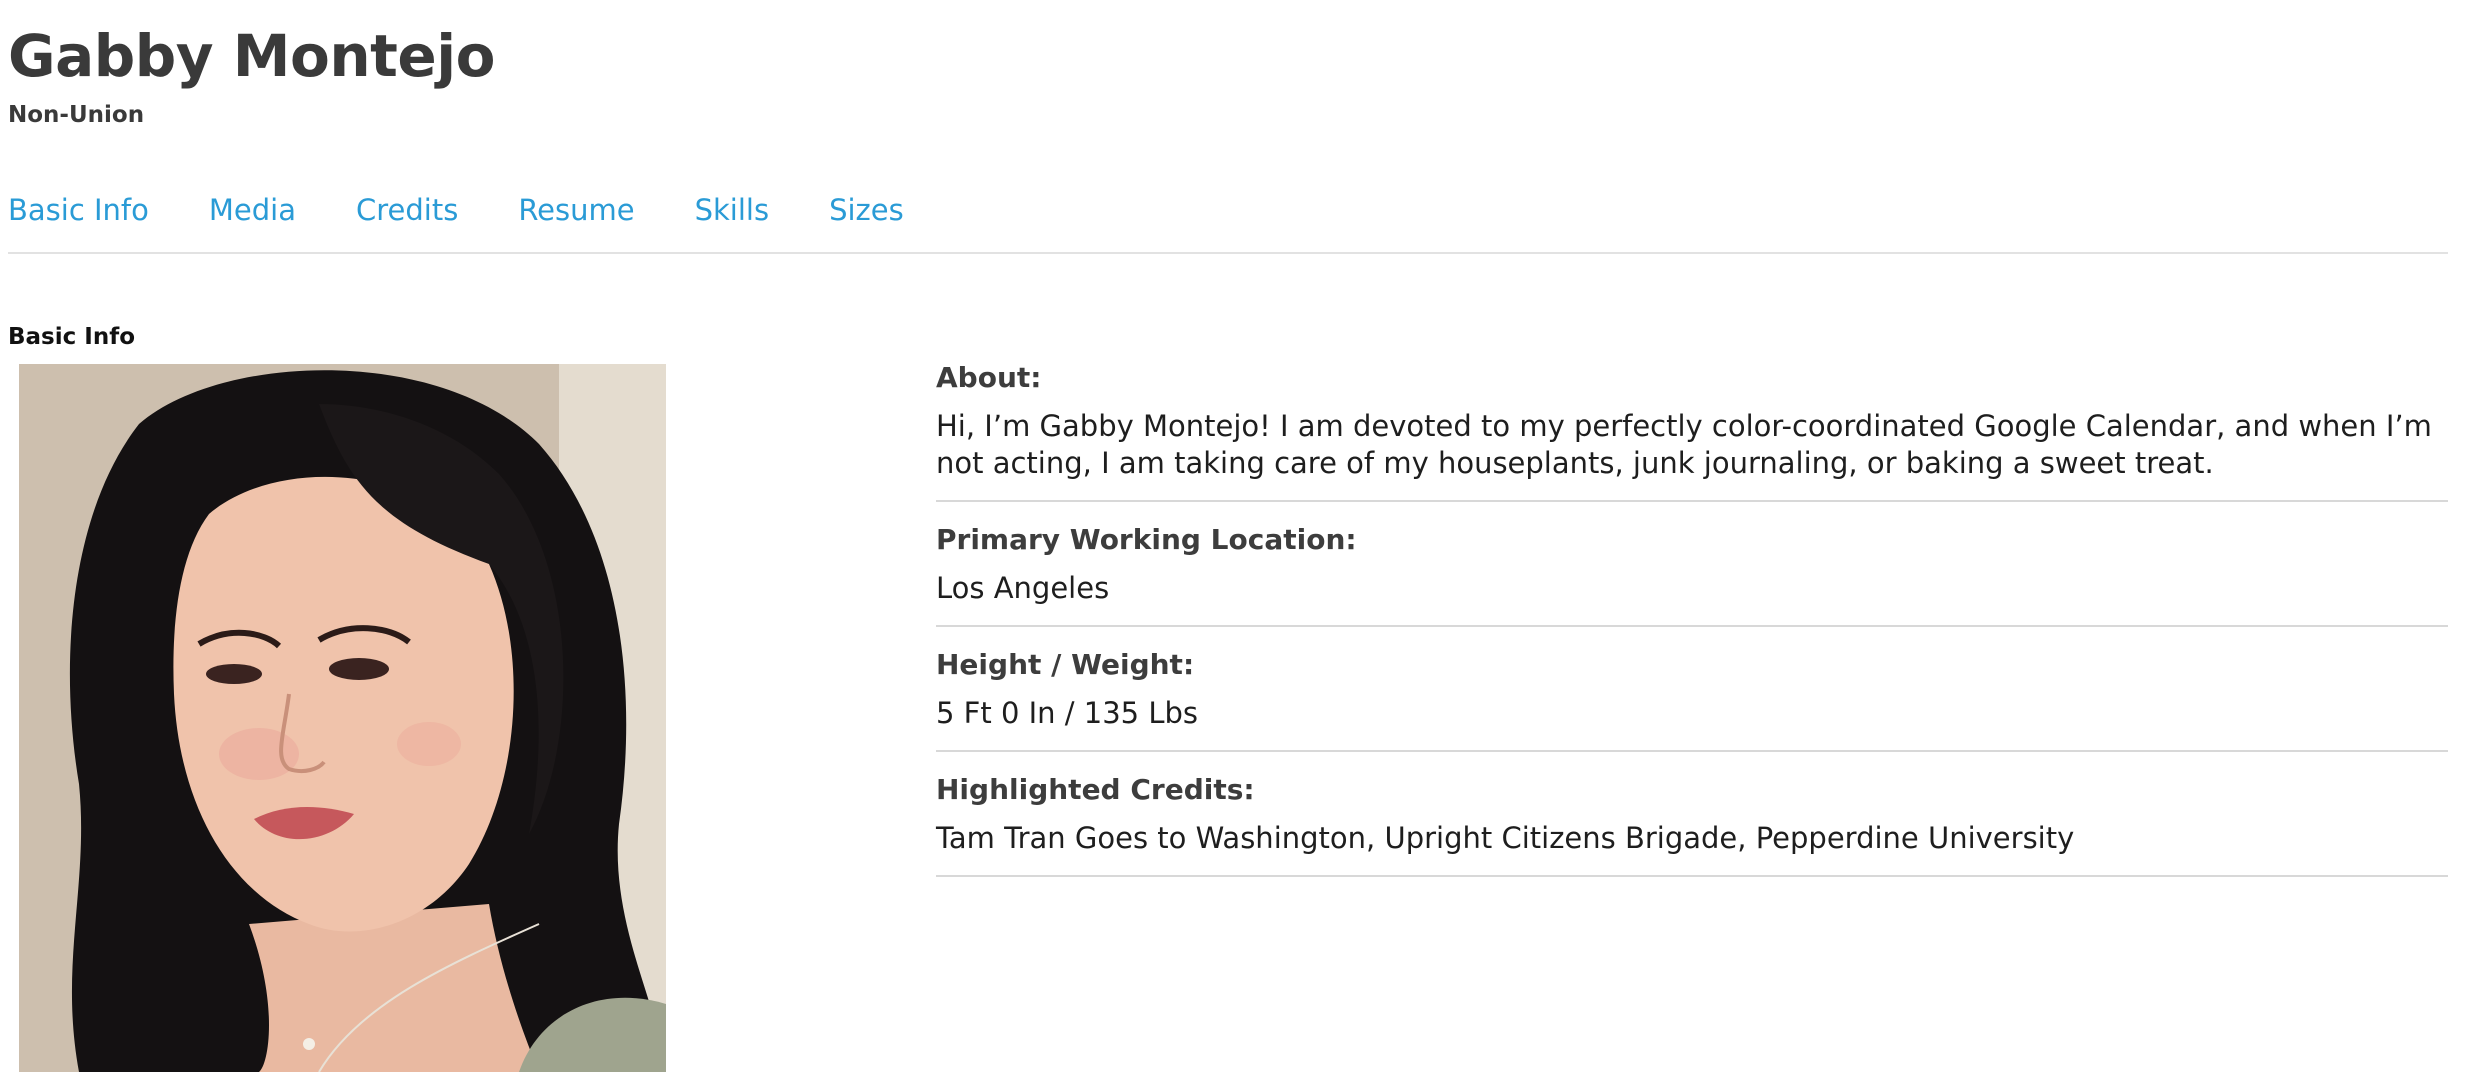 The width and height of the screenshot is (2486, 1072). Describe the element at coordinates (251, 56) in the screenshot. I see `profile-name: Gabby Montejo` at that location.